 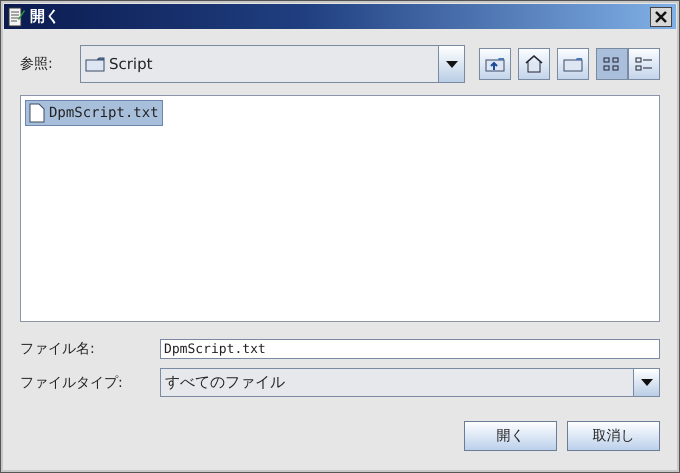 What do you see at coordinates (272, 64) in the screenshot?
I see `look-in-dropdown: Script` at bounding box center [272, 64].